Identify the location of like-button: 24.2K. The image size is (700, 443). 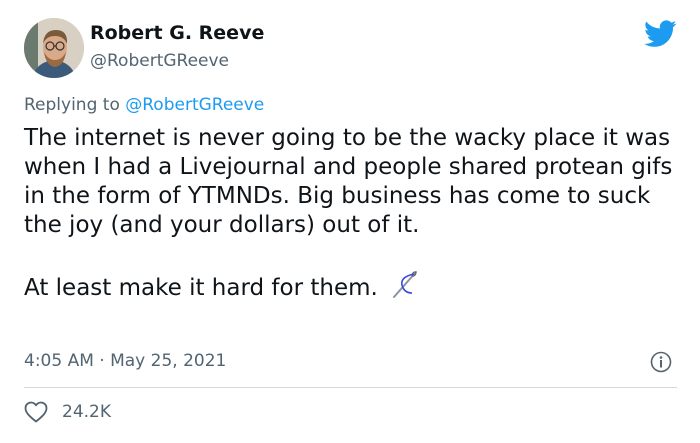
(67, 412).